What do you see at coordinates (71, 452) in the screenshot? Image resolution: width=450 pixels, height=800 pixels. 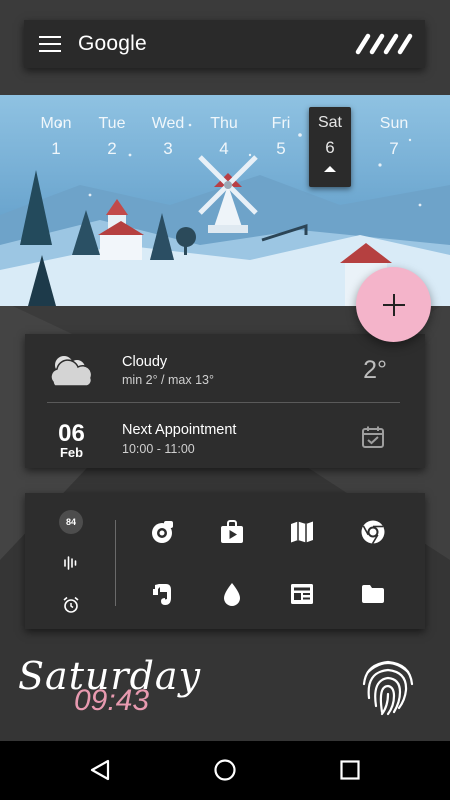 I see `appointment-month: Feb` at bounding box center [71, 452].